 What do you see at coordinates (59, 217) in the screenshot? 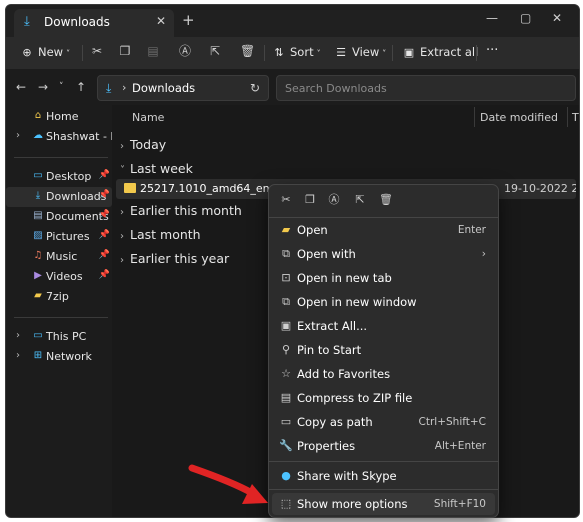
I see `sidebar-item-documents: ▤ Documents 📌` at bounding box center [59, 217].